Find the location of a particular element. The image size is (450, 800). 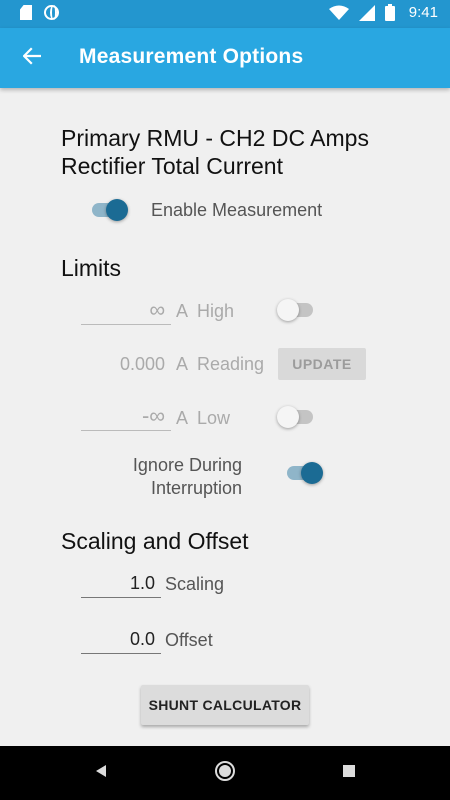

nav-back-button is located at coordinates (101, 773).